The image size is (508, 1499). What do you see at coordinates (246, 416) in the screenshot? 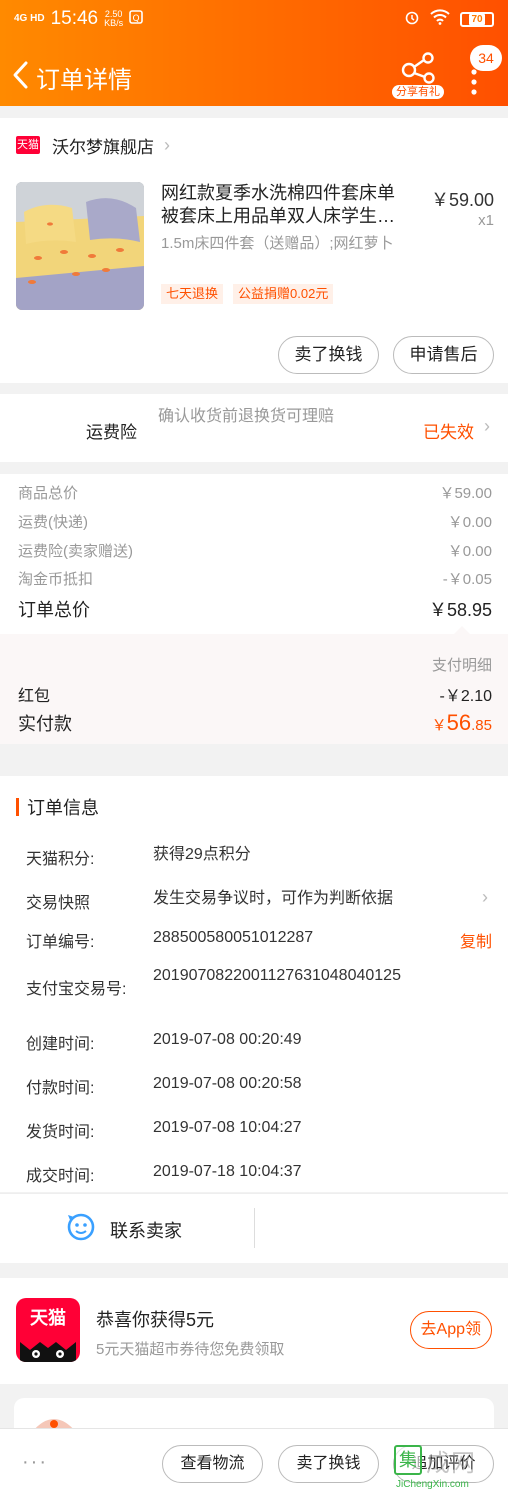
I see `insurance-description: 确认收货前退换货可理赔` at bounding box center [246, 416].